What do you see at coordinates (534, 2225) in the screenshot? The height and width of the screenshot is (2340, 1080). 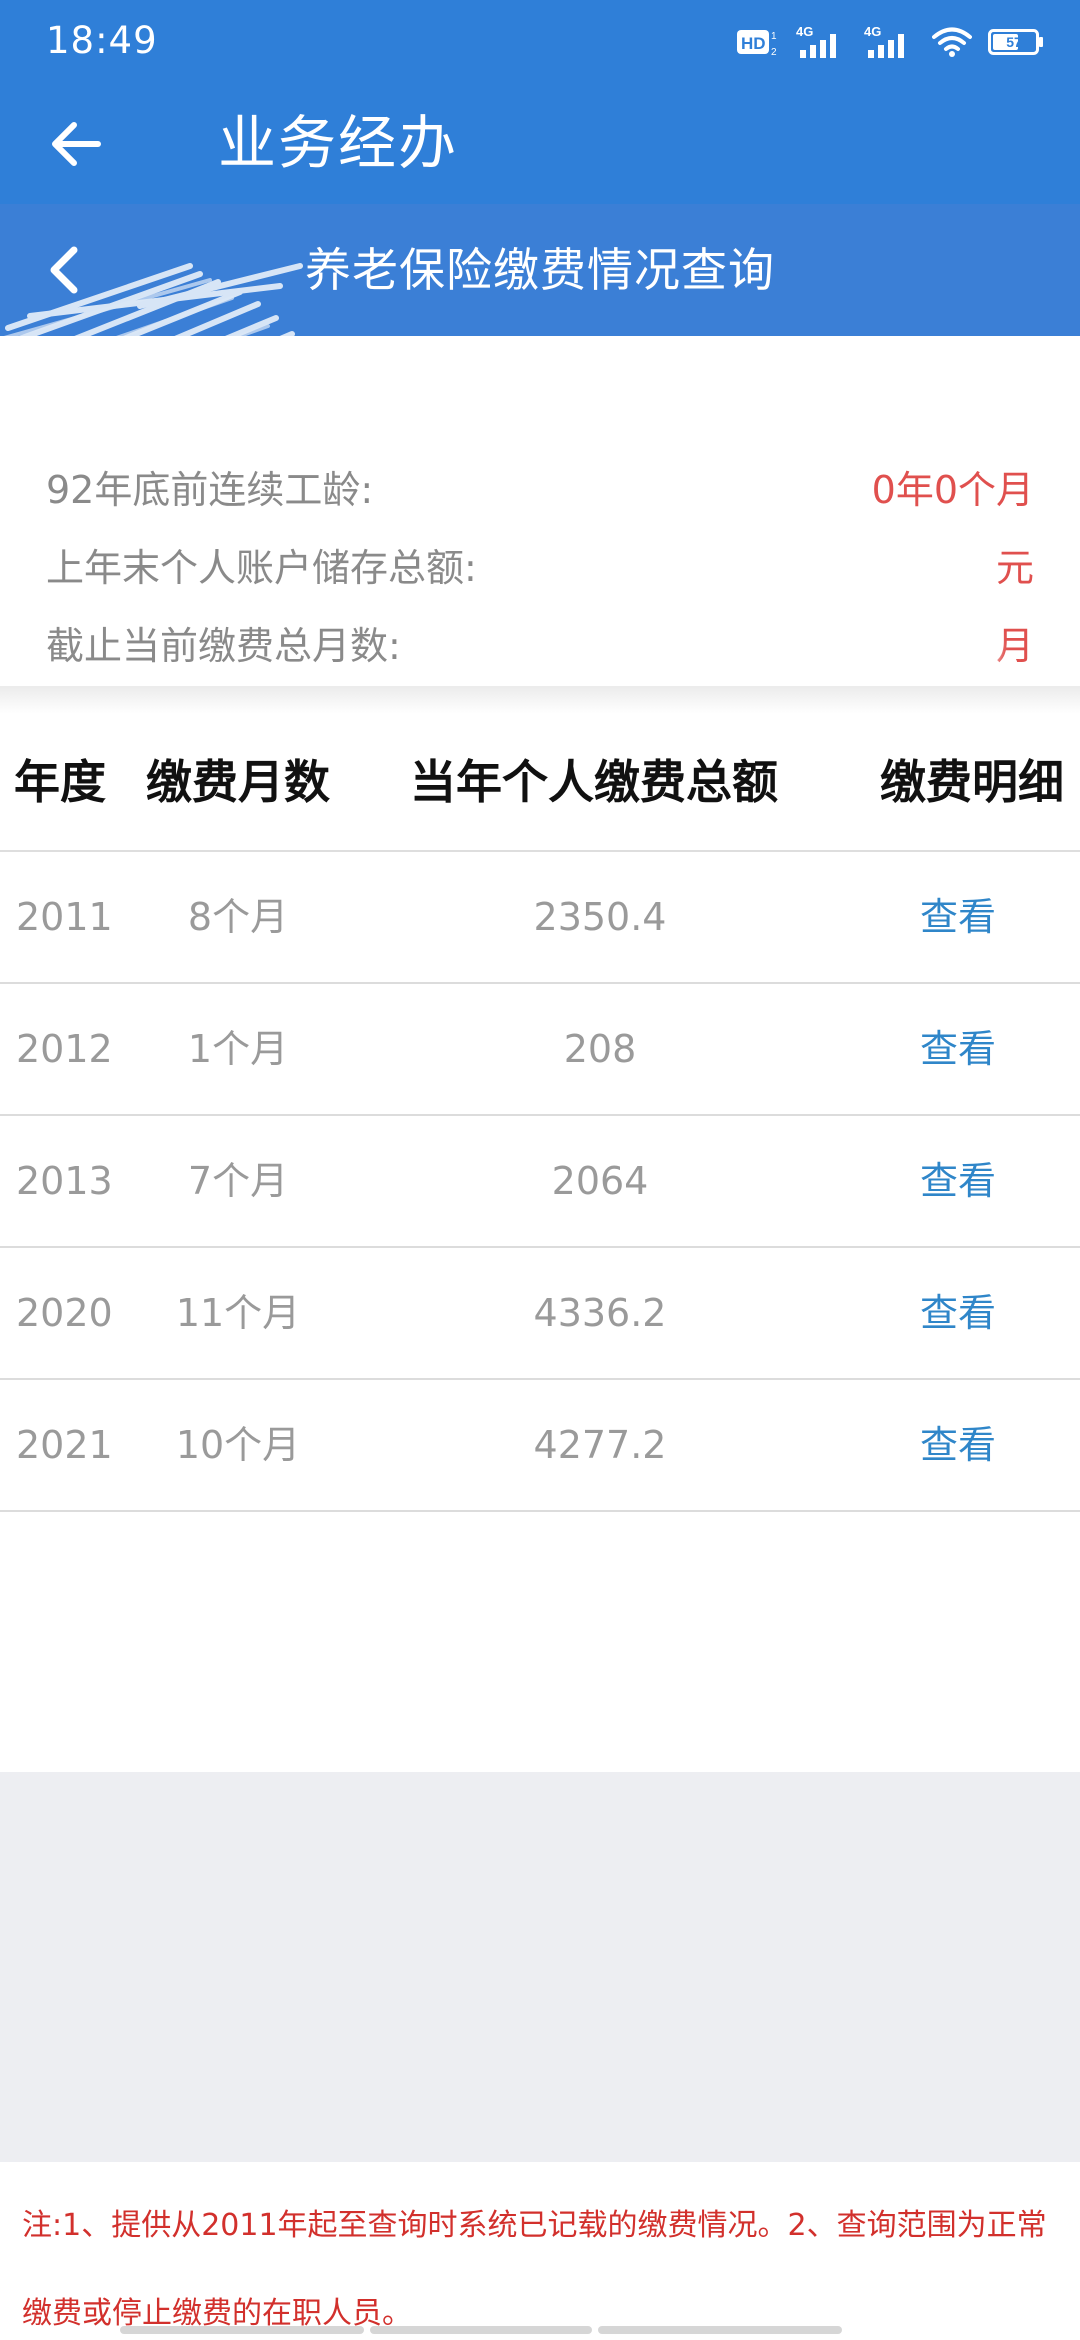 I see `note-text: 注:1、提供从2011年起至查询时系统已记载的缴费情况。2、查询范围为正常` at bounding box center [534, 2225].